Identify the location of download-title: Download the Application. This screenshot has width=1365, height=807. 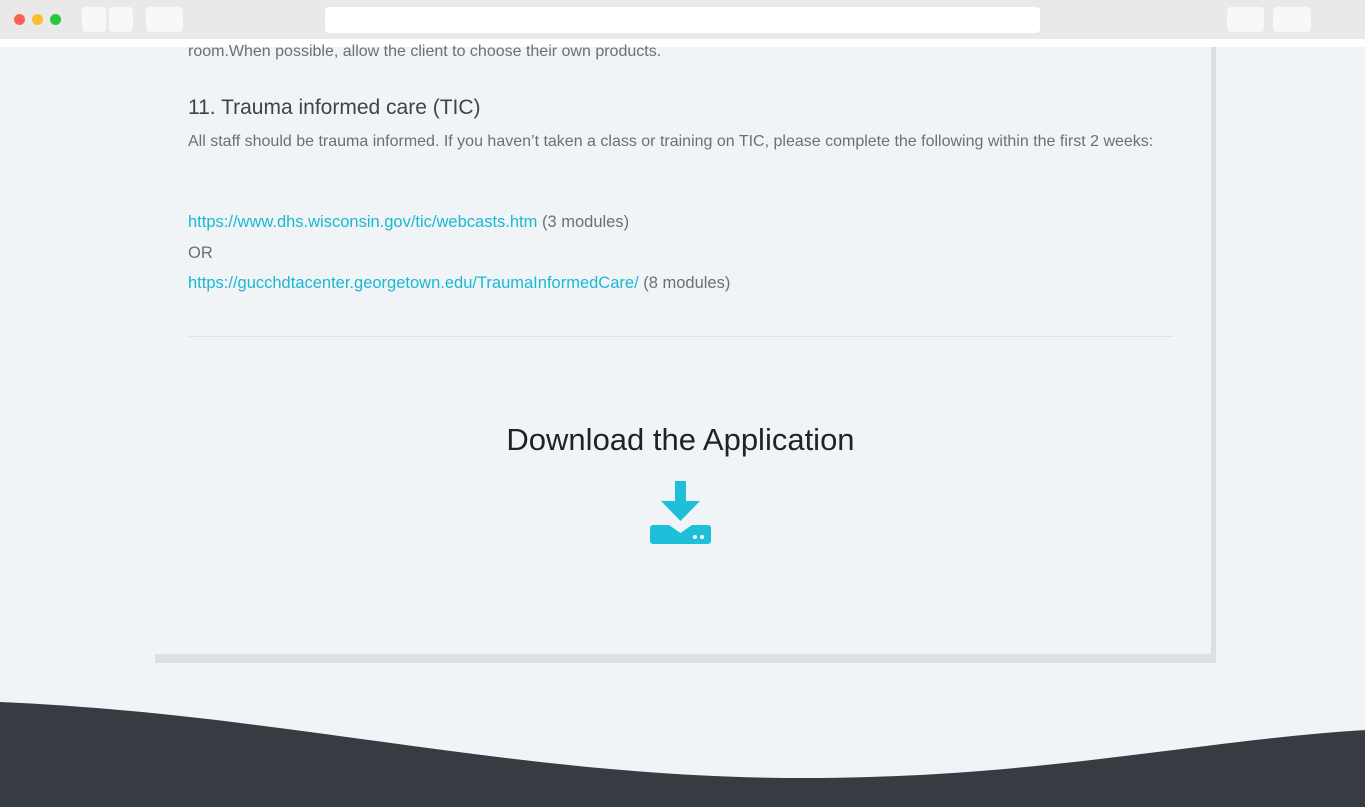
(680, 439).